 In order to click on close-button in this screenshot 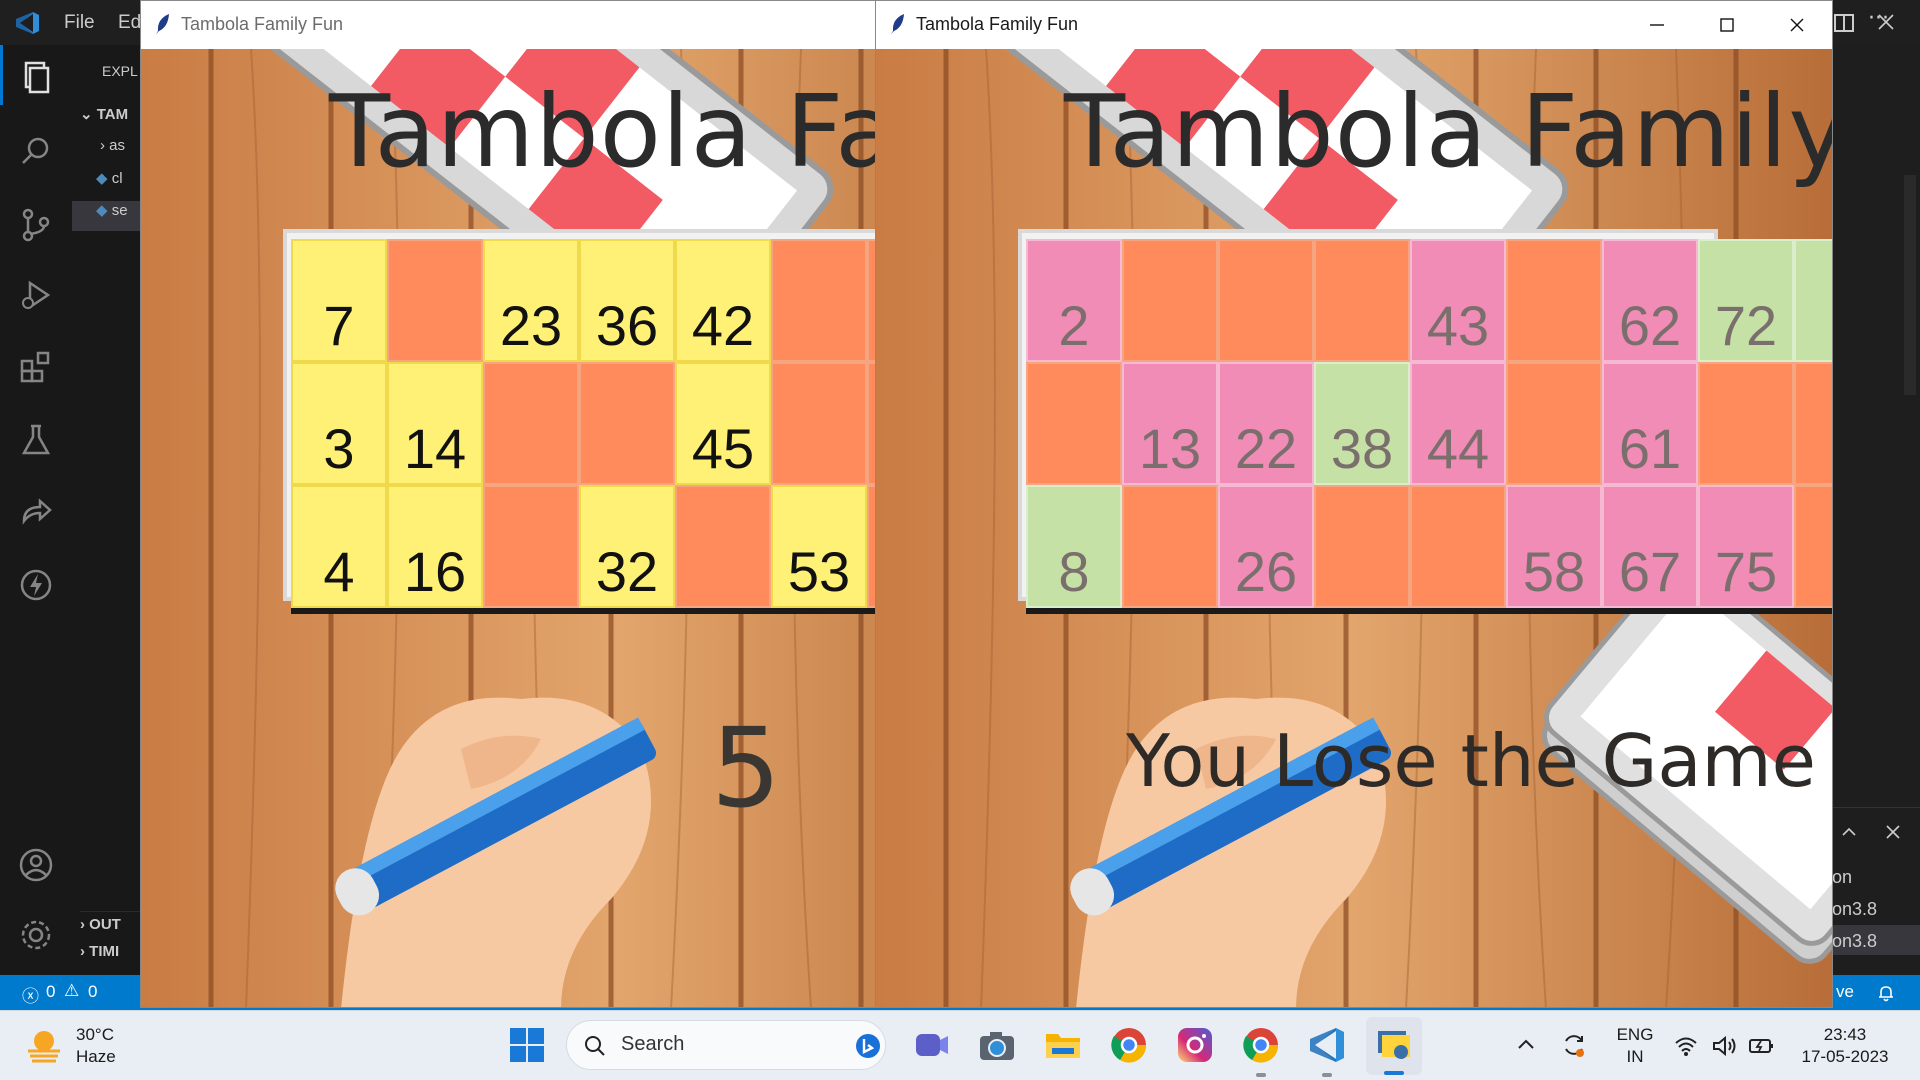, I will do `click(1797, 24)`.